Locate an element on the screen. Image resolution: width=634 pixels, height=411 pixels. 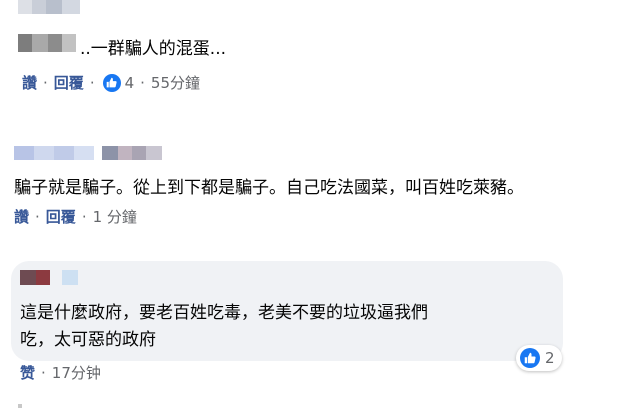
reaction-count: 4 is located at coordinates (130, 83).